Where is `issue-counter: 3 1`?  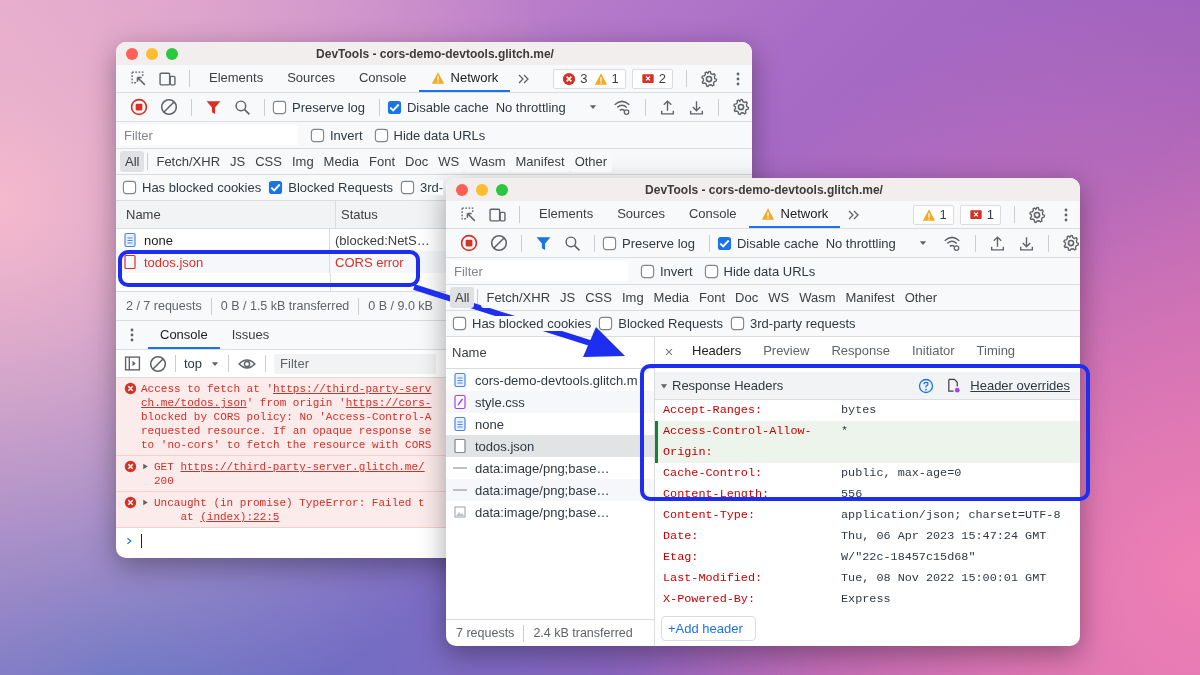 issue-counter: 3 1 is located at coordinates (589, 78).